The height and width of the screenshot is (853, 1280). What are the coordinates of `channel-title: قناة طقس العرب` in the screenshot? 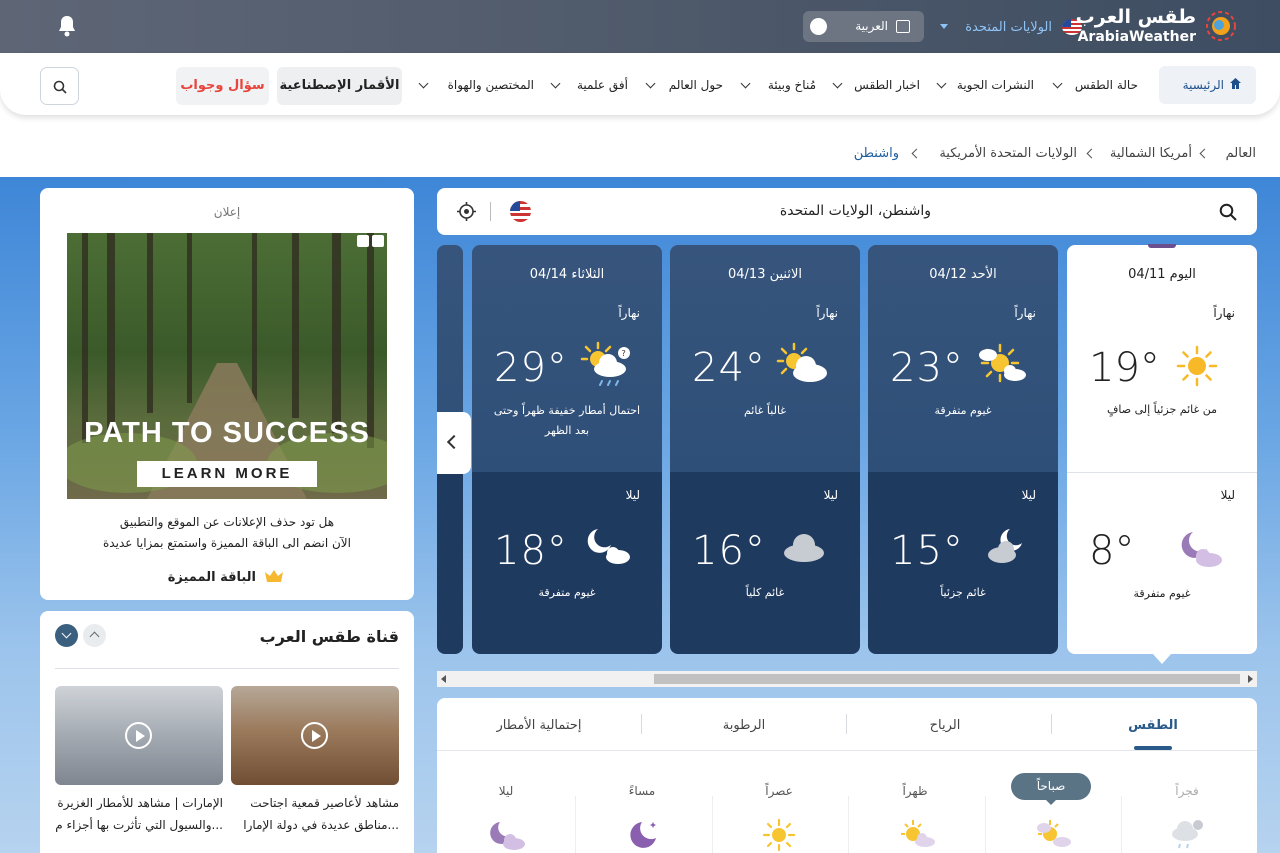 It's located at (329, 636).